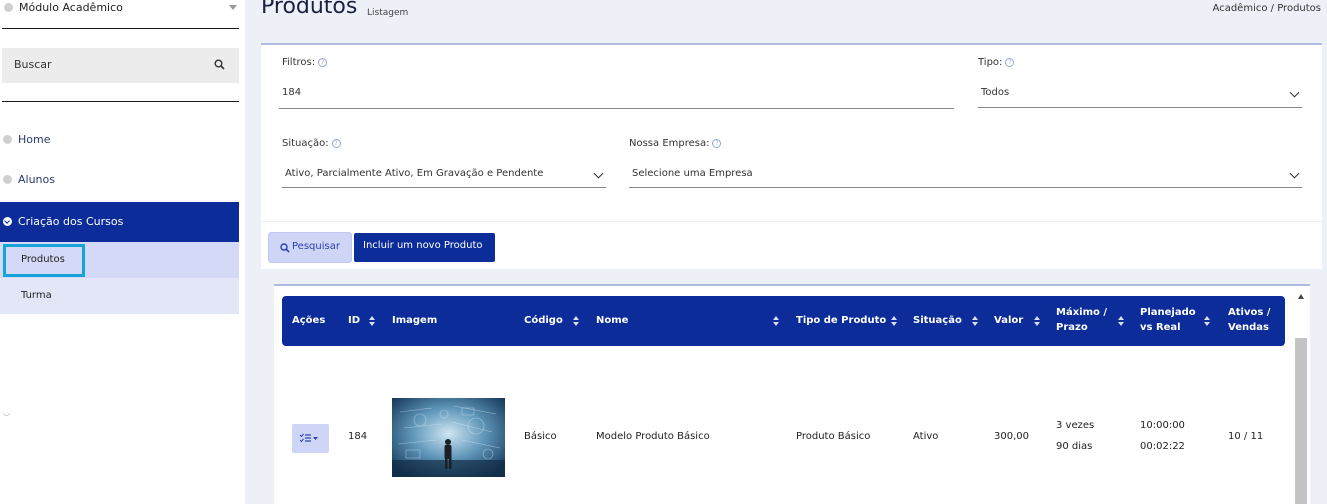 This screenshot has height=504, width=1327. What do you see at coordinates (309, 9) in the screenshot?
I see `page-title: Produtos` at bounding box center [309, 9].